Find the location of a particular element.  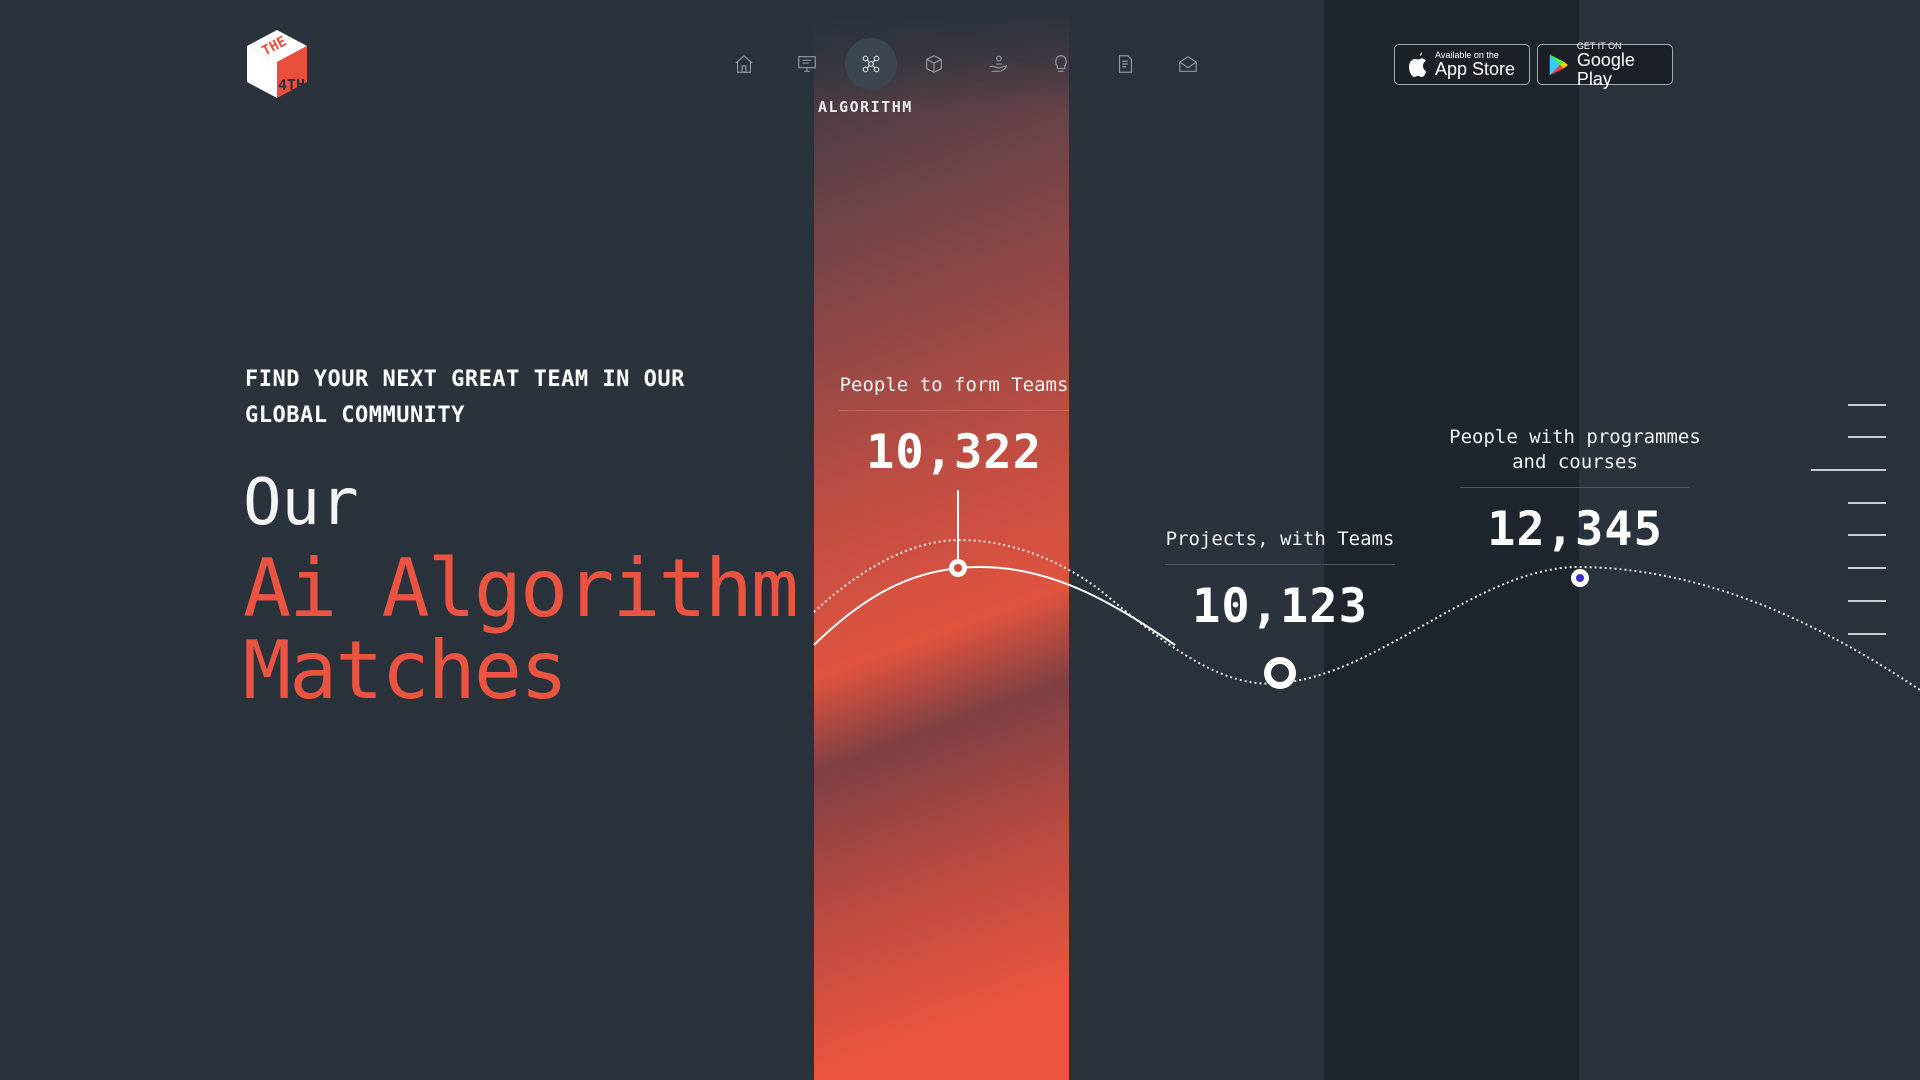

stat-people-teams: People to form Teams 10,322 is located at coordinates (954, 426).